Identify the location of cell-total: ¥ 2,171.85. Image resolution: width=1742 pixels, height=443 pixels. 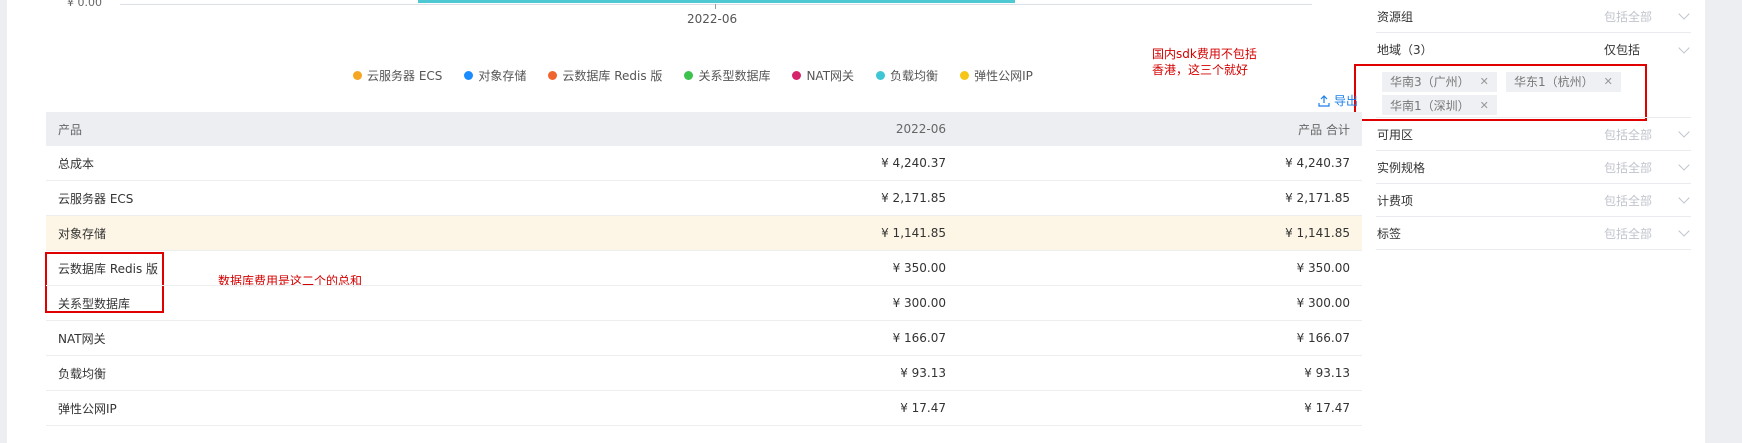
(1317, 198).